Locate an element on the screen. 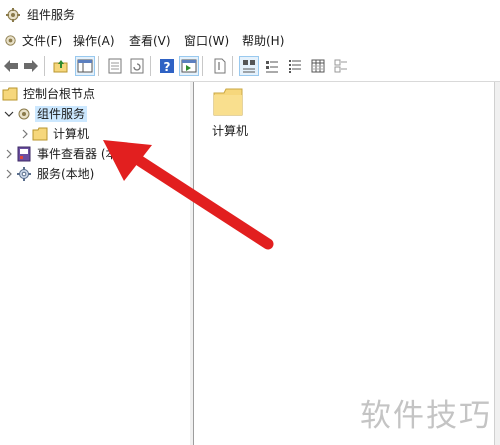 The width and height of the screenshot is (500, 445). small-icons-icon is located at coordinates (272, 67).